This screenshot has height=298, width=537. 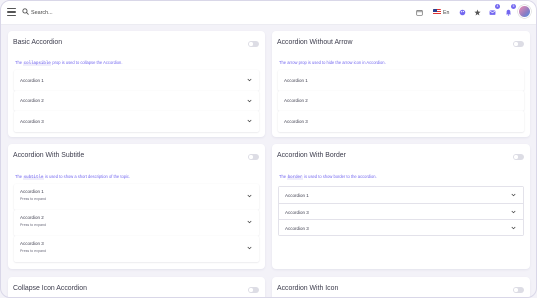 I want to click on star-icon, so click(x=477, y=12).